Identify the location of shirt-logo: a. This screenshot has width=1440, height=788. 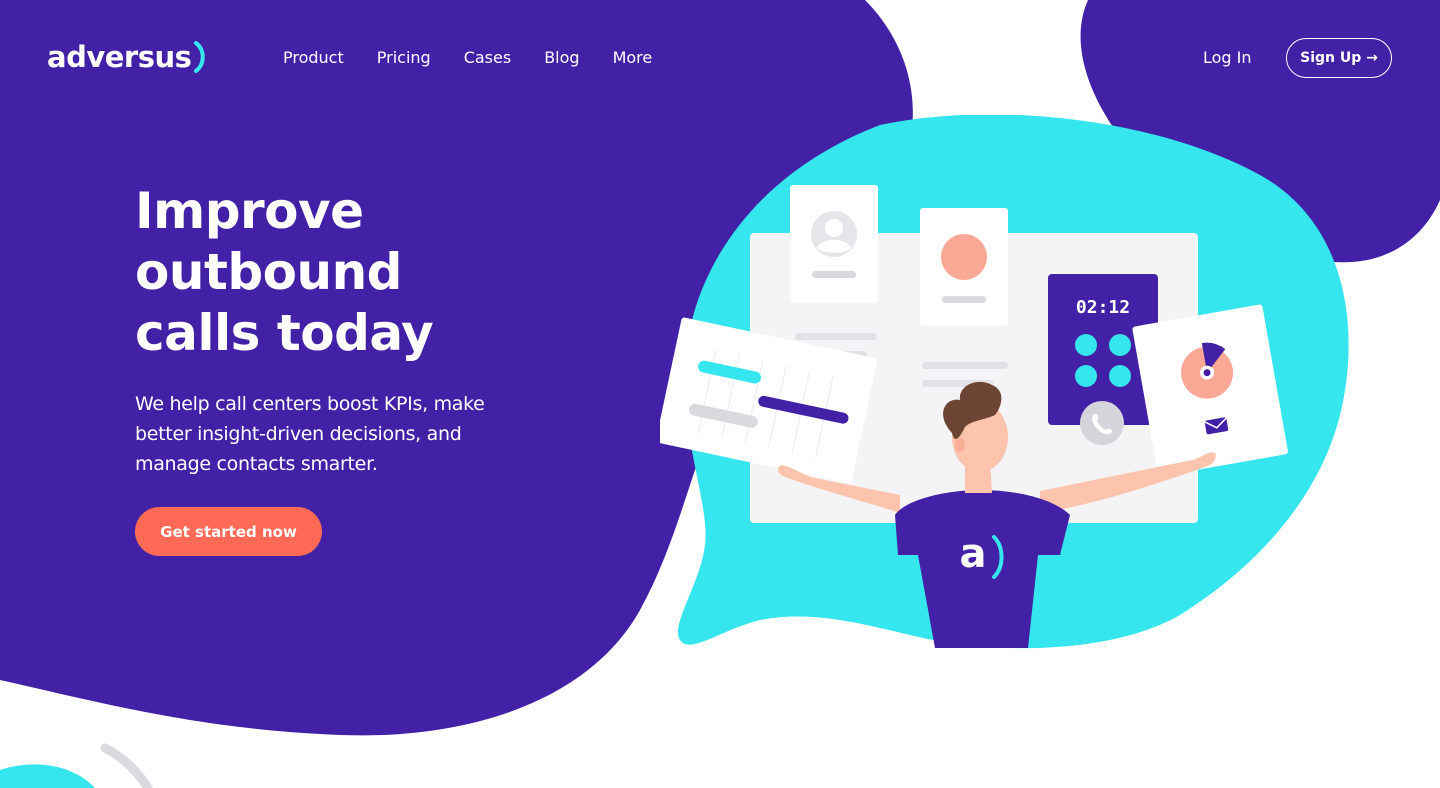
(973, 554).